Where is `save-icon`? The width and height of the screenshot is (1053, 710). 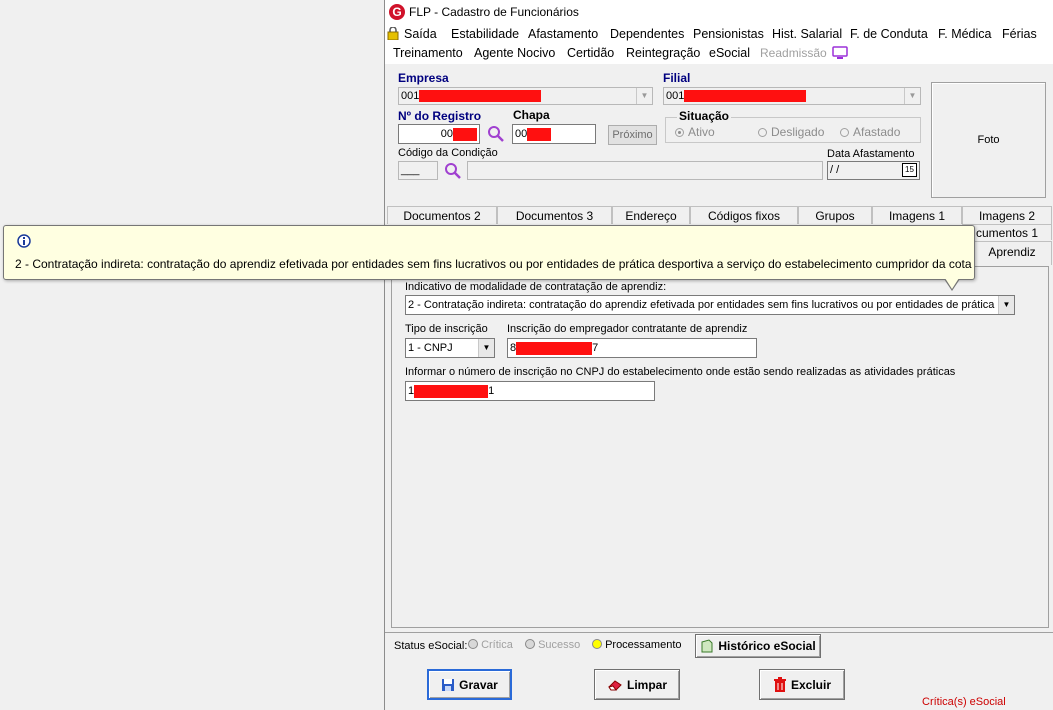
save-icon is located at coordinates (448, 684).